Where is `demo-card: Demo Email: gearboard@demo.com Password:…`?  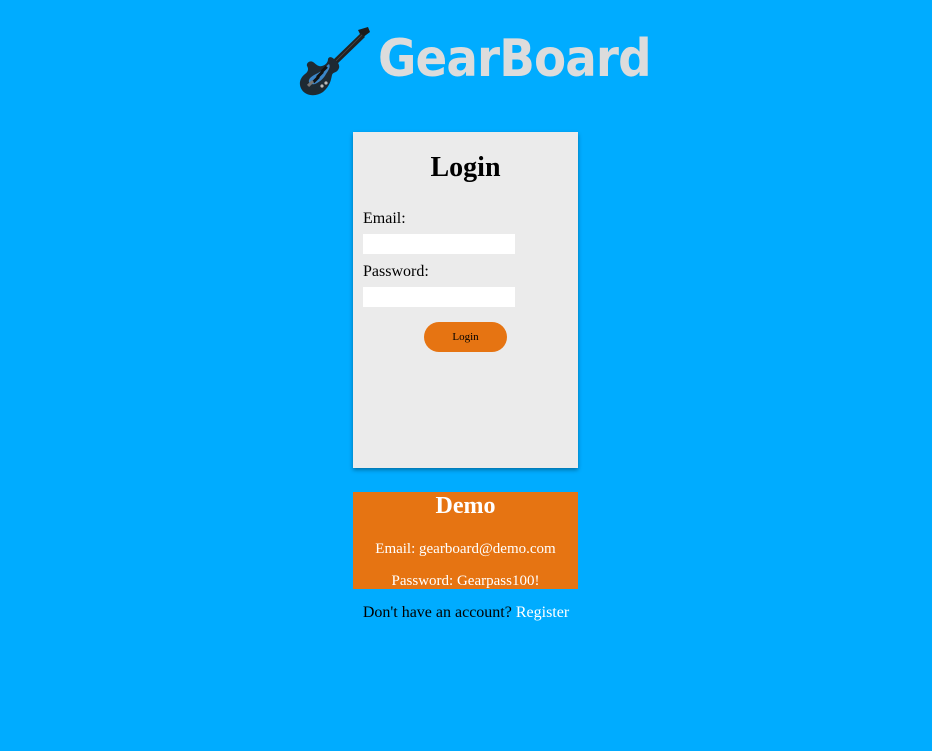 demo-card: Demo Email: gearboard@demo.com Password:… is located at coordinates (465, 540).